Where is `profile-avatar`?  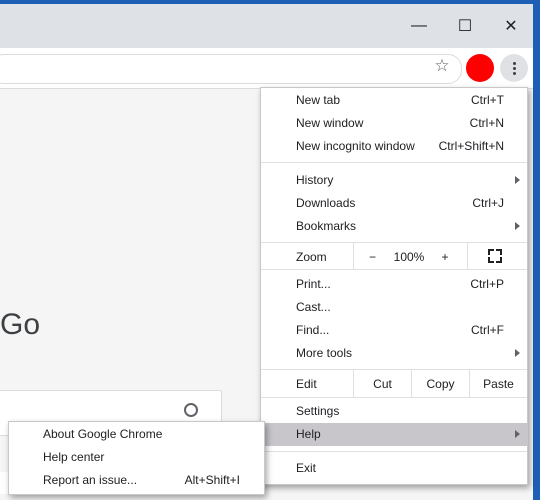 profile-avatar is located at coordinates (480, 68).